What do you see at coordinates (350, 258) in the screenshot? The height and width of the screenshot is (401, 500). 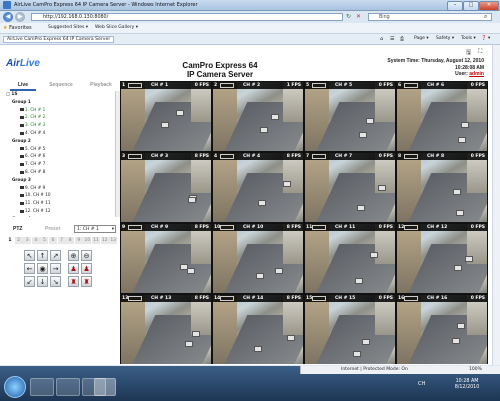 I see `camera-view: 11 CH # 11 0 FPS` at bounding box center [350, 258].